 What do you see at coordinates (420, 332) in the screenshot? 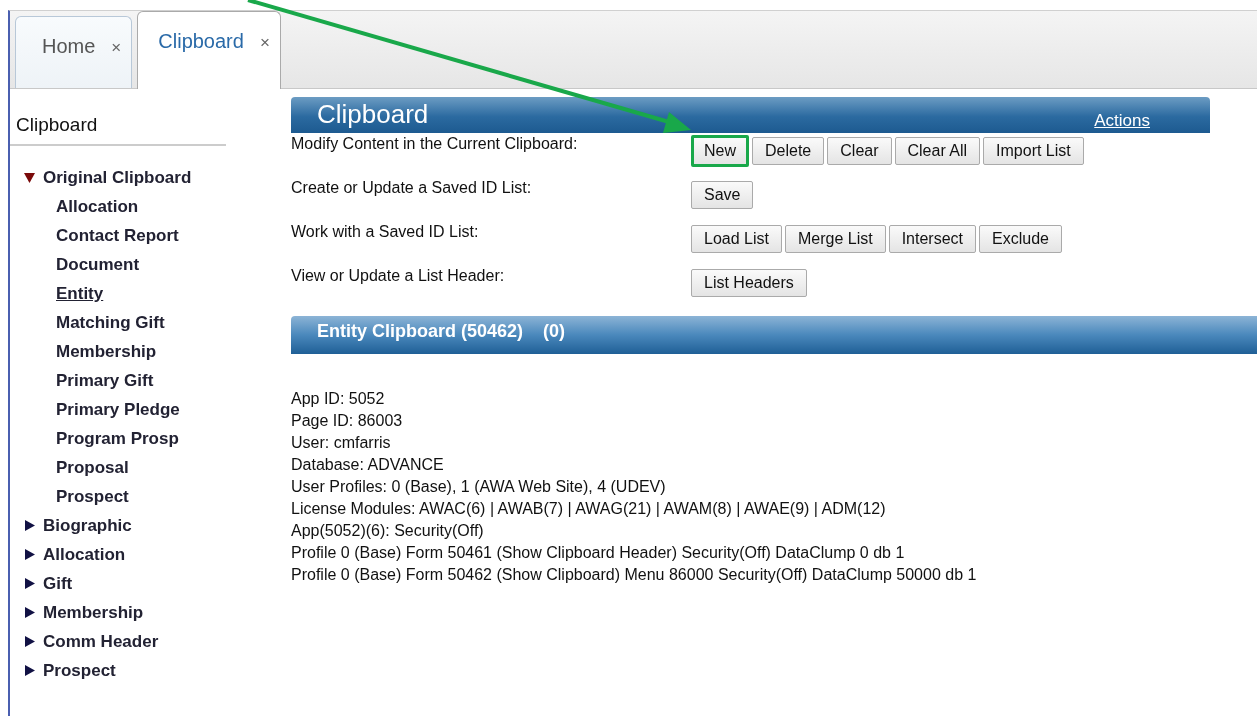
I see `section-title: Entity Clipboard (50462)` at bounding box center [420, 332].